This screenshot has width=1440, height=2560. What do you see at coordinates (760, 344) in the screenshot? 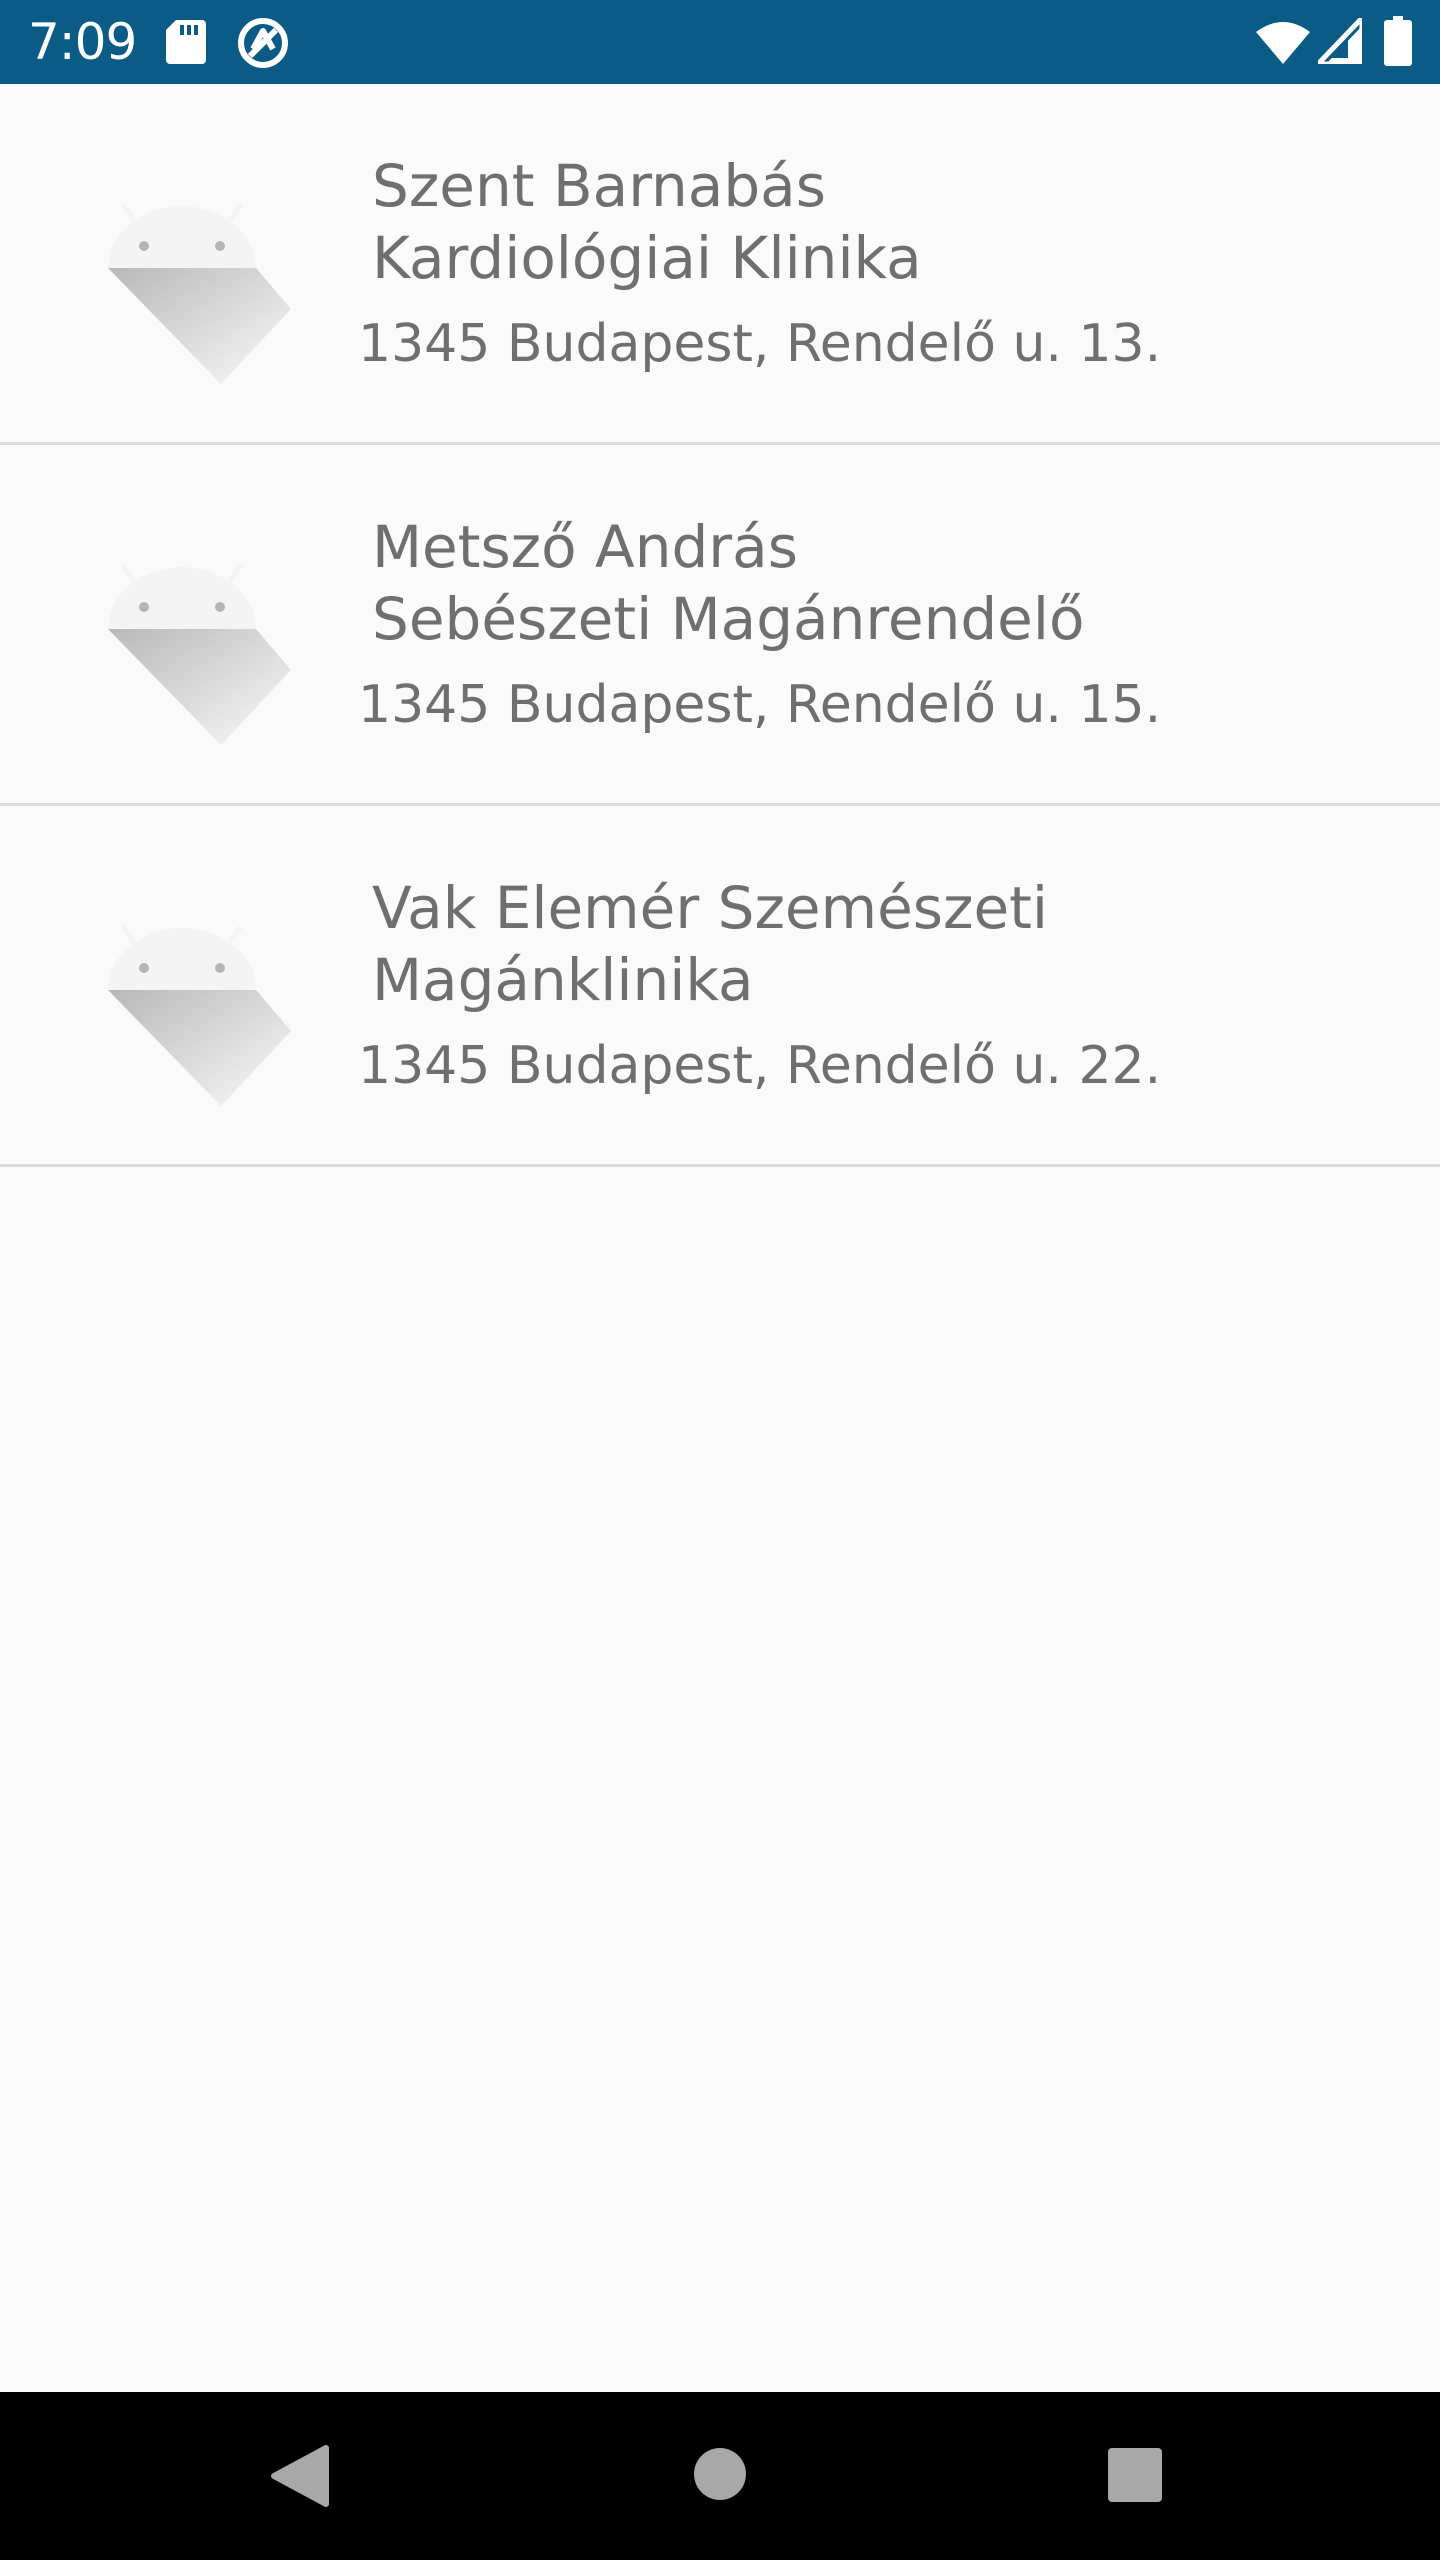
I see `clinic-address: 1345 Budapest, Rendelő u. 13.` at bounding box center [760, 344].